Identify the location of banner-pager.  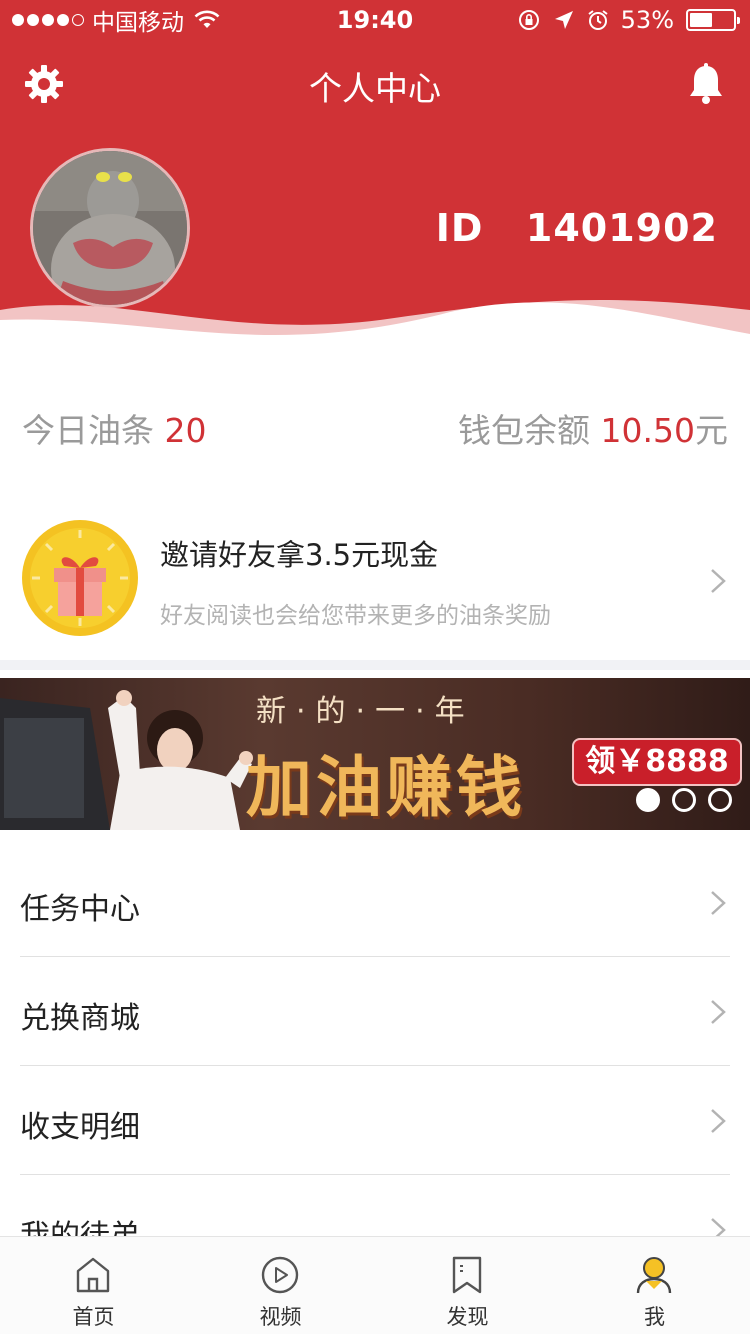
(684, 800).